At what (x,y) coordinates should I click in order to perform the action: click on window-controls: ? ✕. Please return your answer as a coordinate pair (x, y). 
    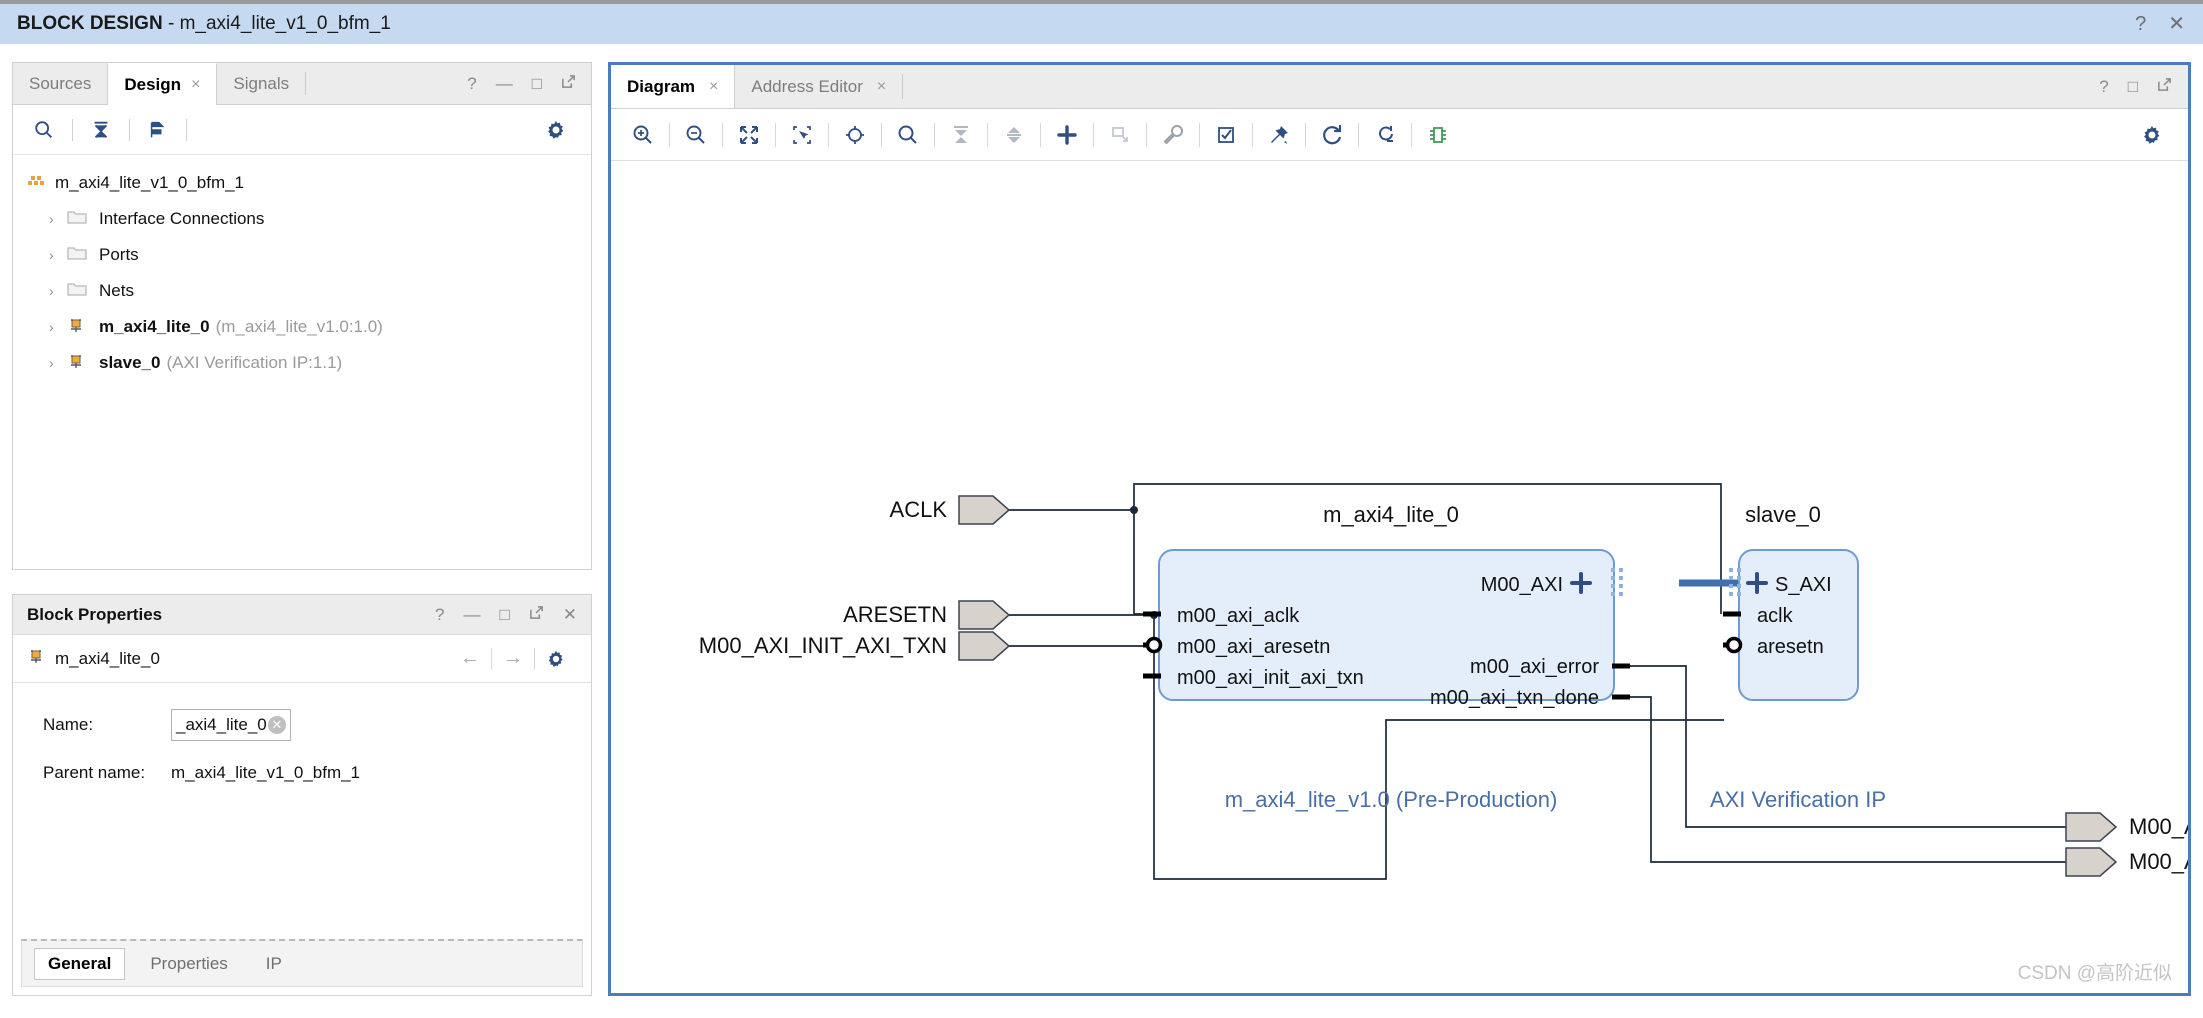
    Looking at the image, I should click on (2169, 24).